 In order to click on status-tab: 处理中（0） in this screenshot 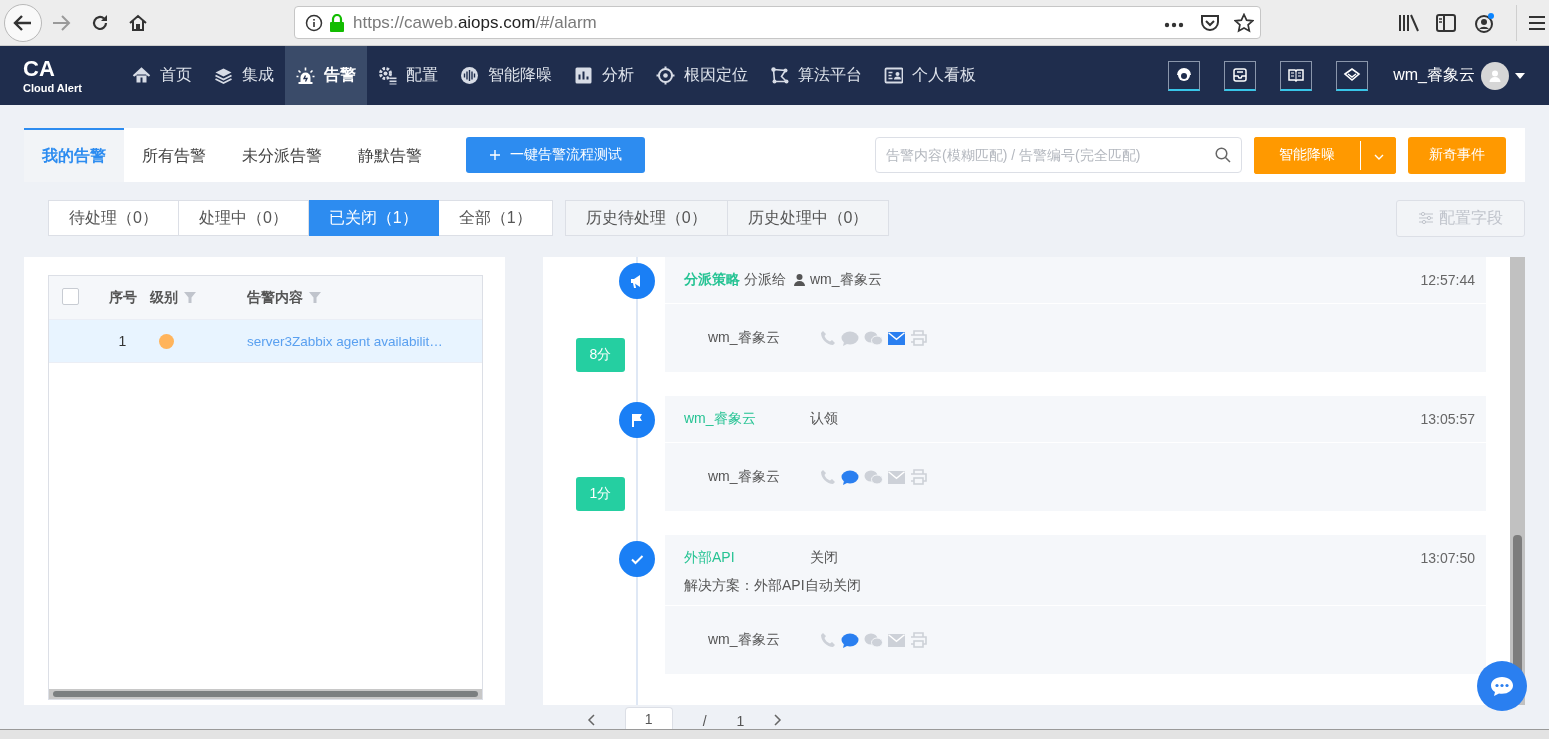, I will do `click(243, 218)`.